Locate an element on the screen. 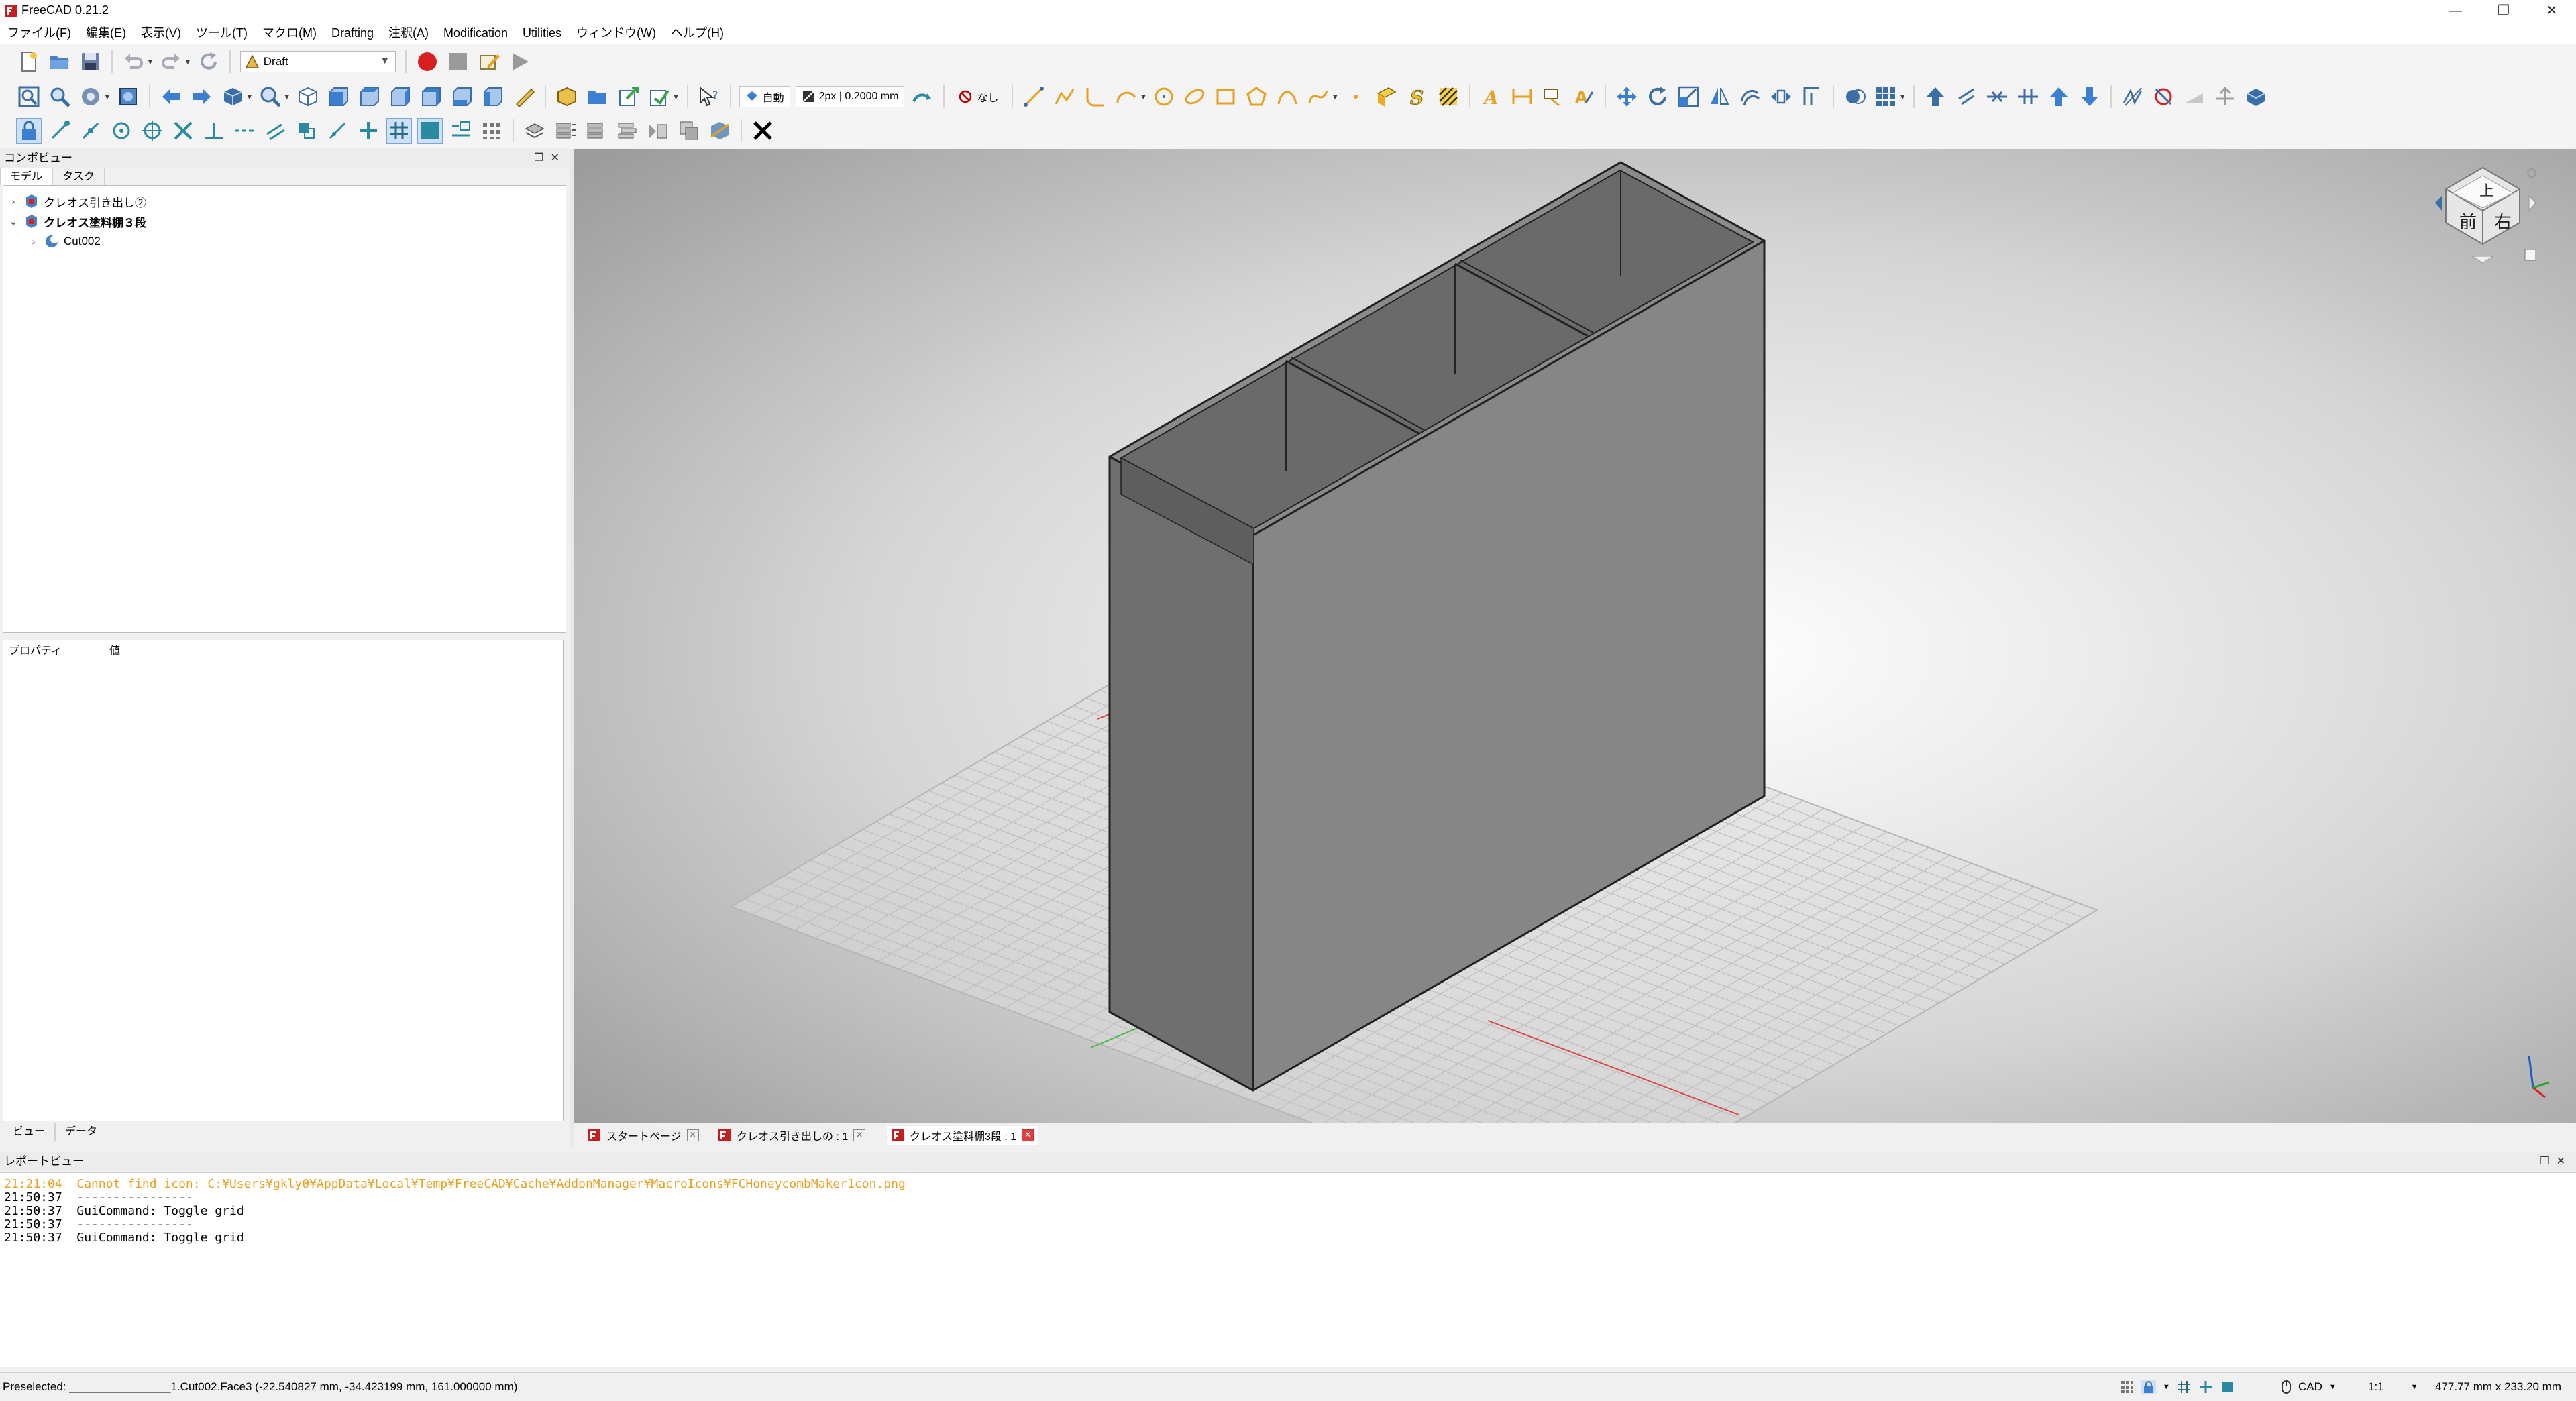 This screenshot has width=2576, height=1401. new-document-button is located at coordinates (29, 61).